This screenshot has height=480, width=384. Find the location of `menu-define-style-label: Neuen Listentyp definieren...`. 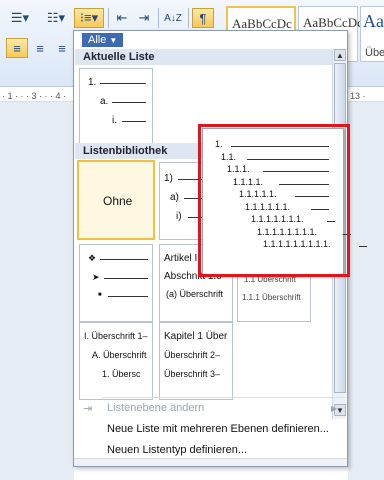

menu-define-style-label: Neuen Listentyp definieren... is located at coordinates (177, 450).